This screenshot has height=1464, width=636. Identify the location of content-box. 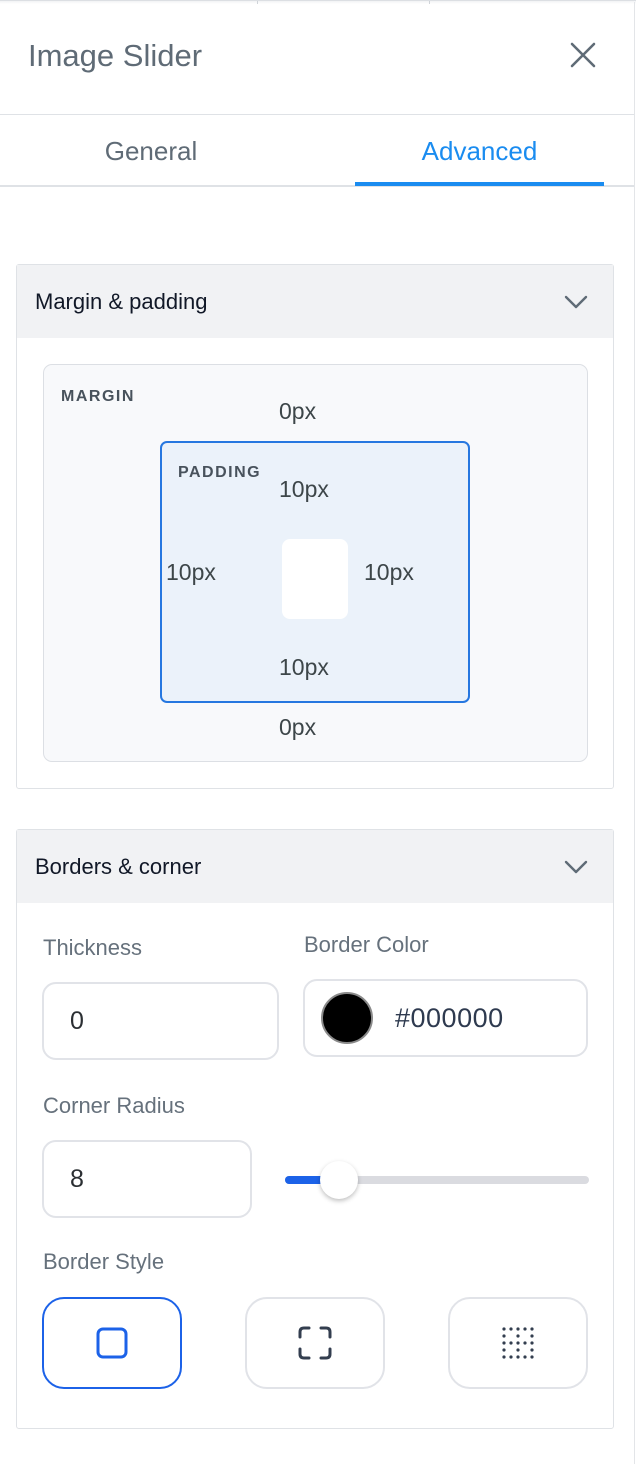
(315, 579).